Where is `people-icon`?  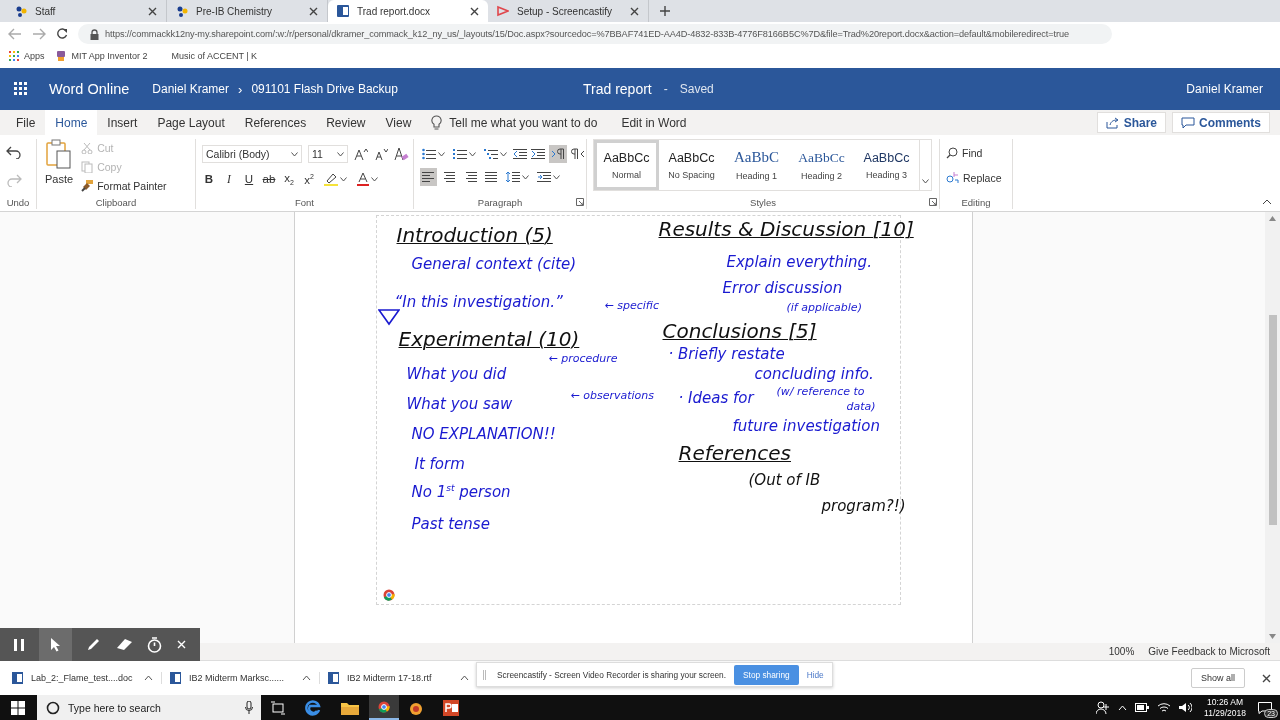 people-icon is located at coordinates (1103, 707).